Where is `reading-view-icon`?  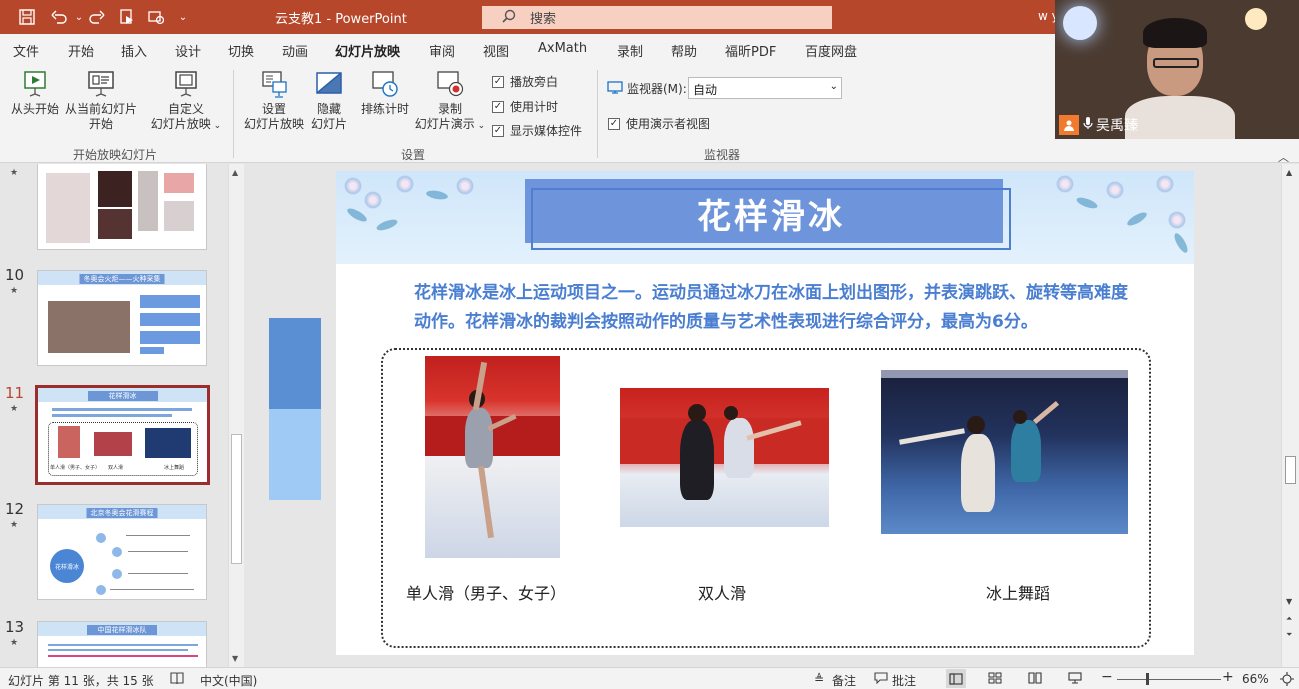 reading-view-icon is located at coordinates (1035, 679).